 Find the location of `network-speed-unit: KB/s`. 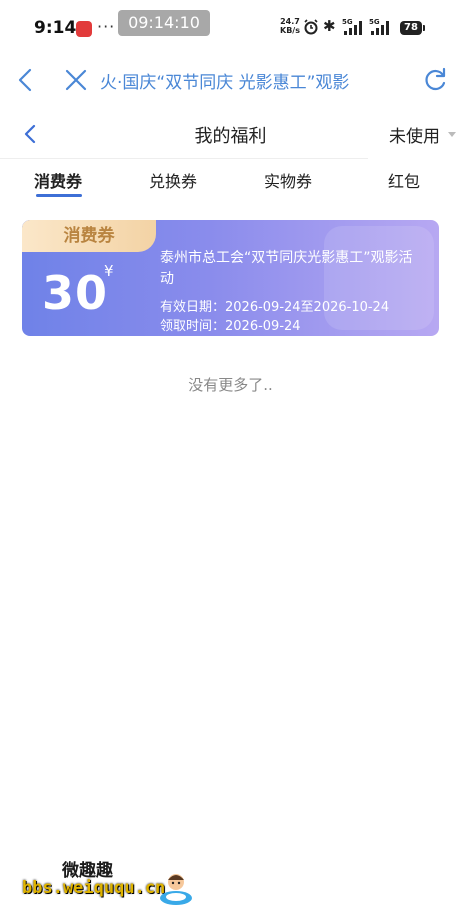

network-speed-unit: KB/s is located at coordinates (290, 30).